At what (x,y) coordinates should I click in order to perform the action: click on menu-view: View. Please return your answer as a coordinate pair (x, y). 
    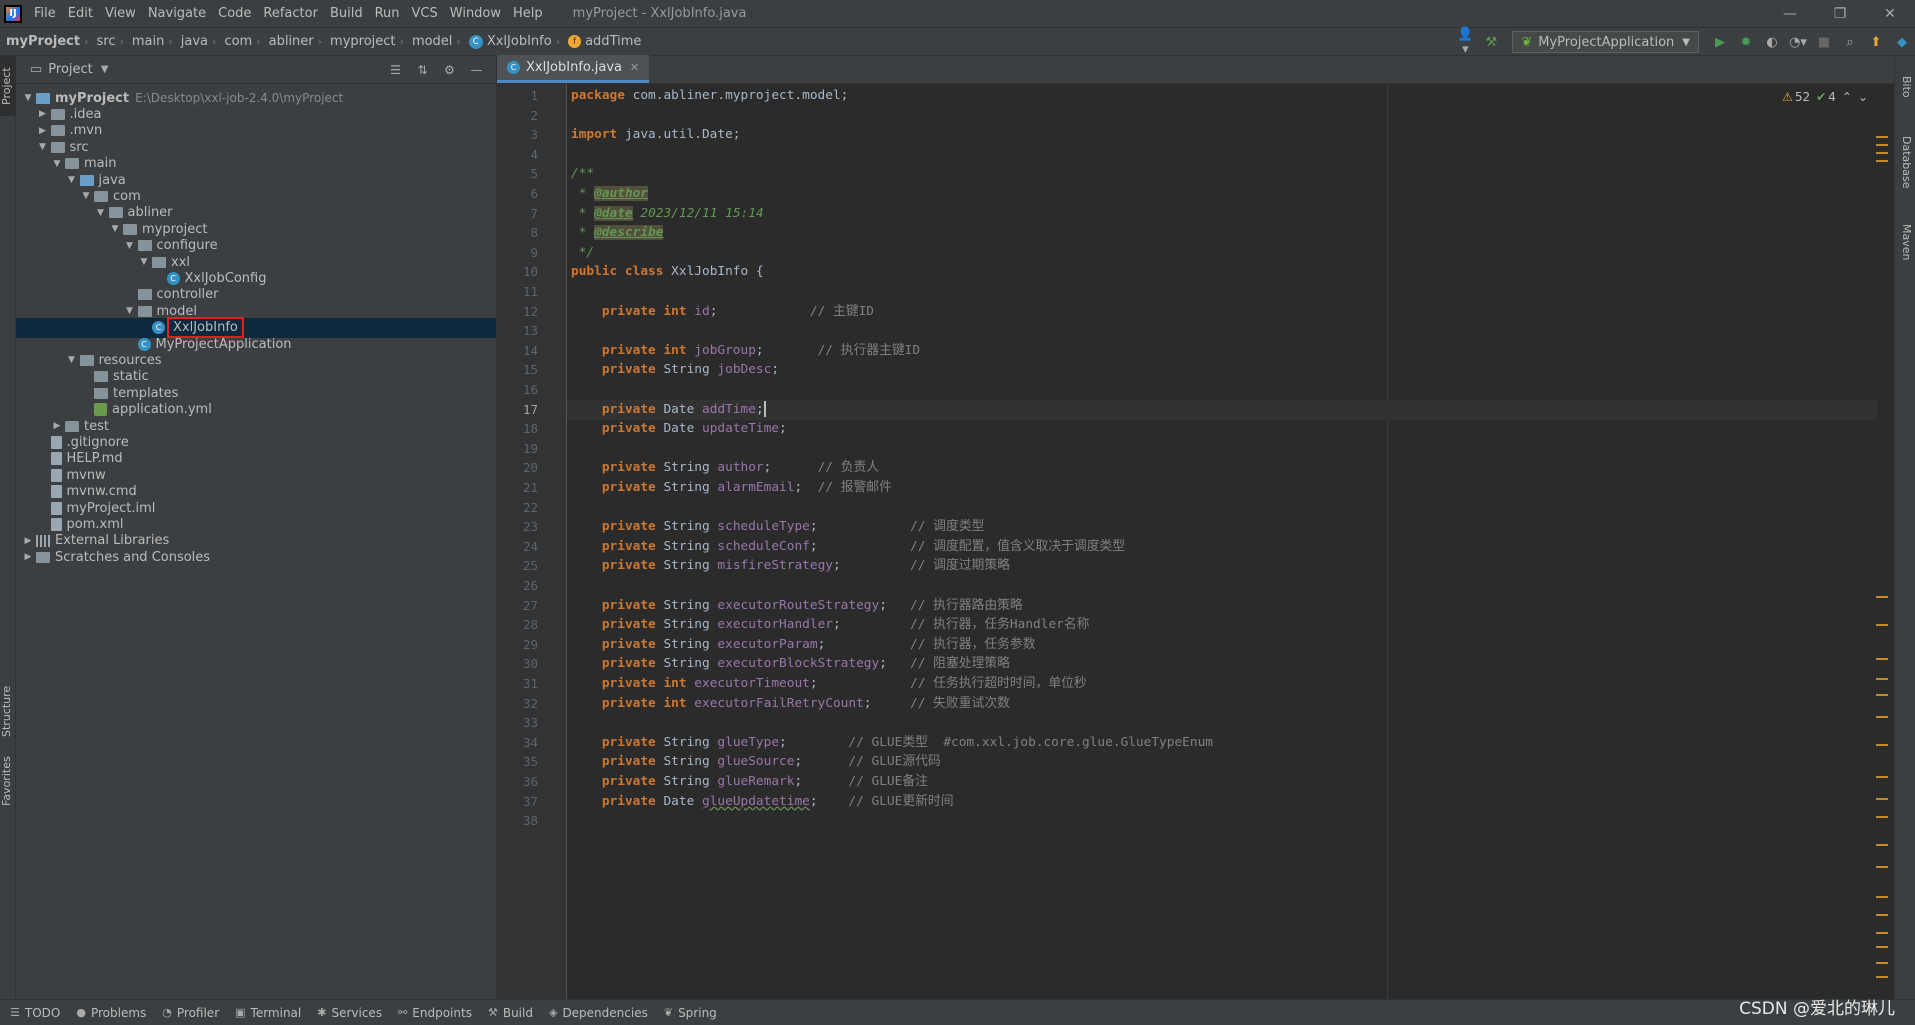
    Looking at the image, I should click on (120, 14).